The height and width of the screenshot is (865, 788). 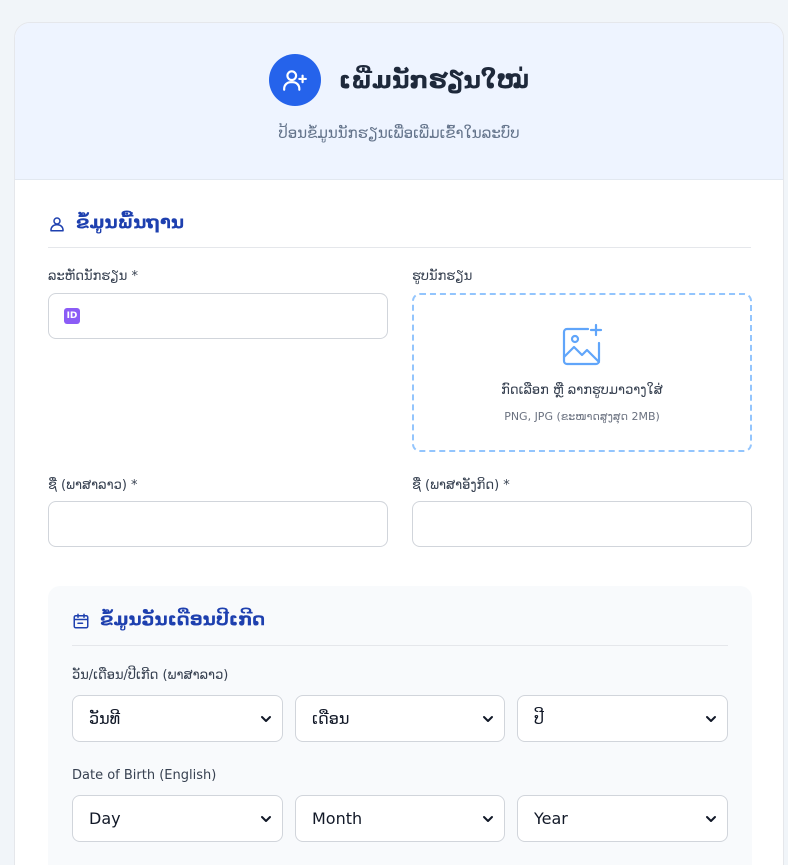 I want to click on photo-drop-text: ກົດເລືອກ ຫຼື ລາກຮູບມາວາງໃສ່, so click(x=582, y=390).